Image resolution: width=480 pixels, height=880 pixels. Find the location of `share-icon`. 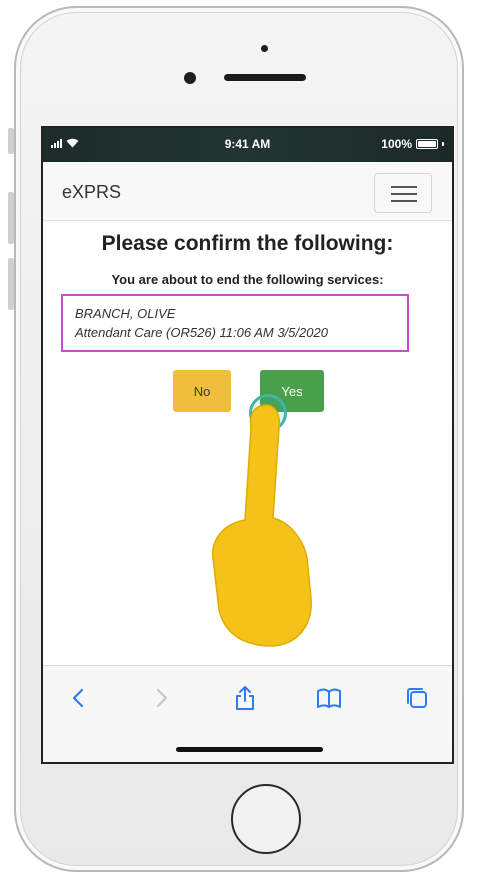

share-icon is located at coordinates (245, 698).